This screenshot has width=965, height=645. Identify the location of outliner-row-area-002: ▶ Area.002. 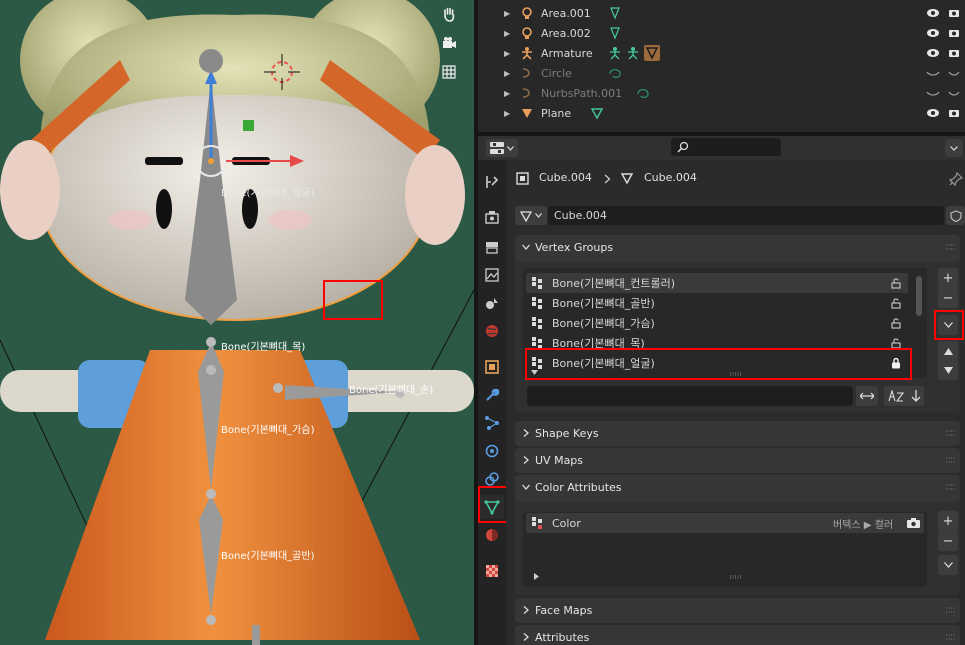
(721, 33).